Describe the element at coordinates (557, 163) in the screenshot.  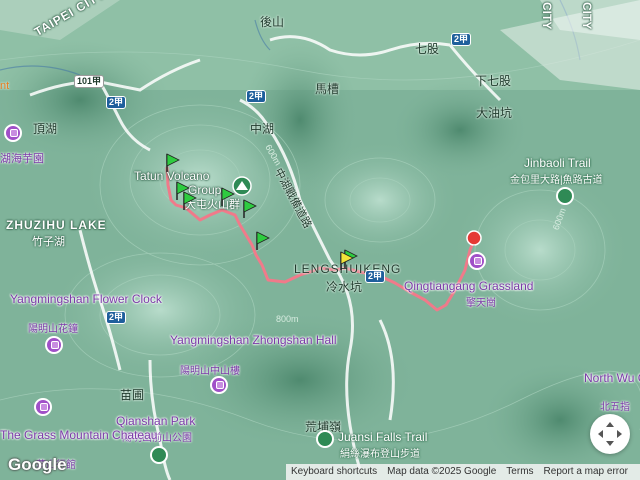
I see `trail-jinbaoli: Jinbaoli Trail` at that location.